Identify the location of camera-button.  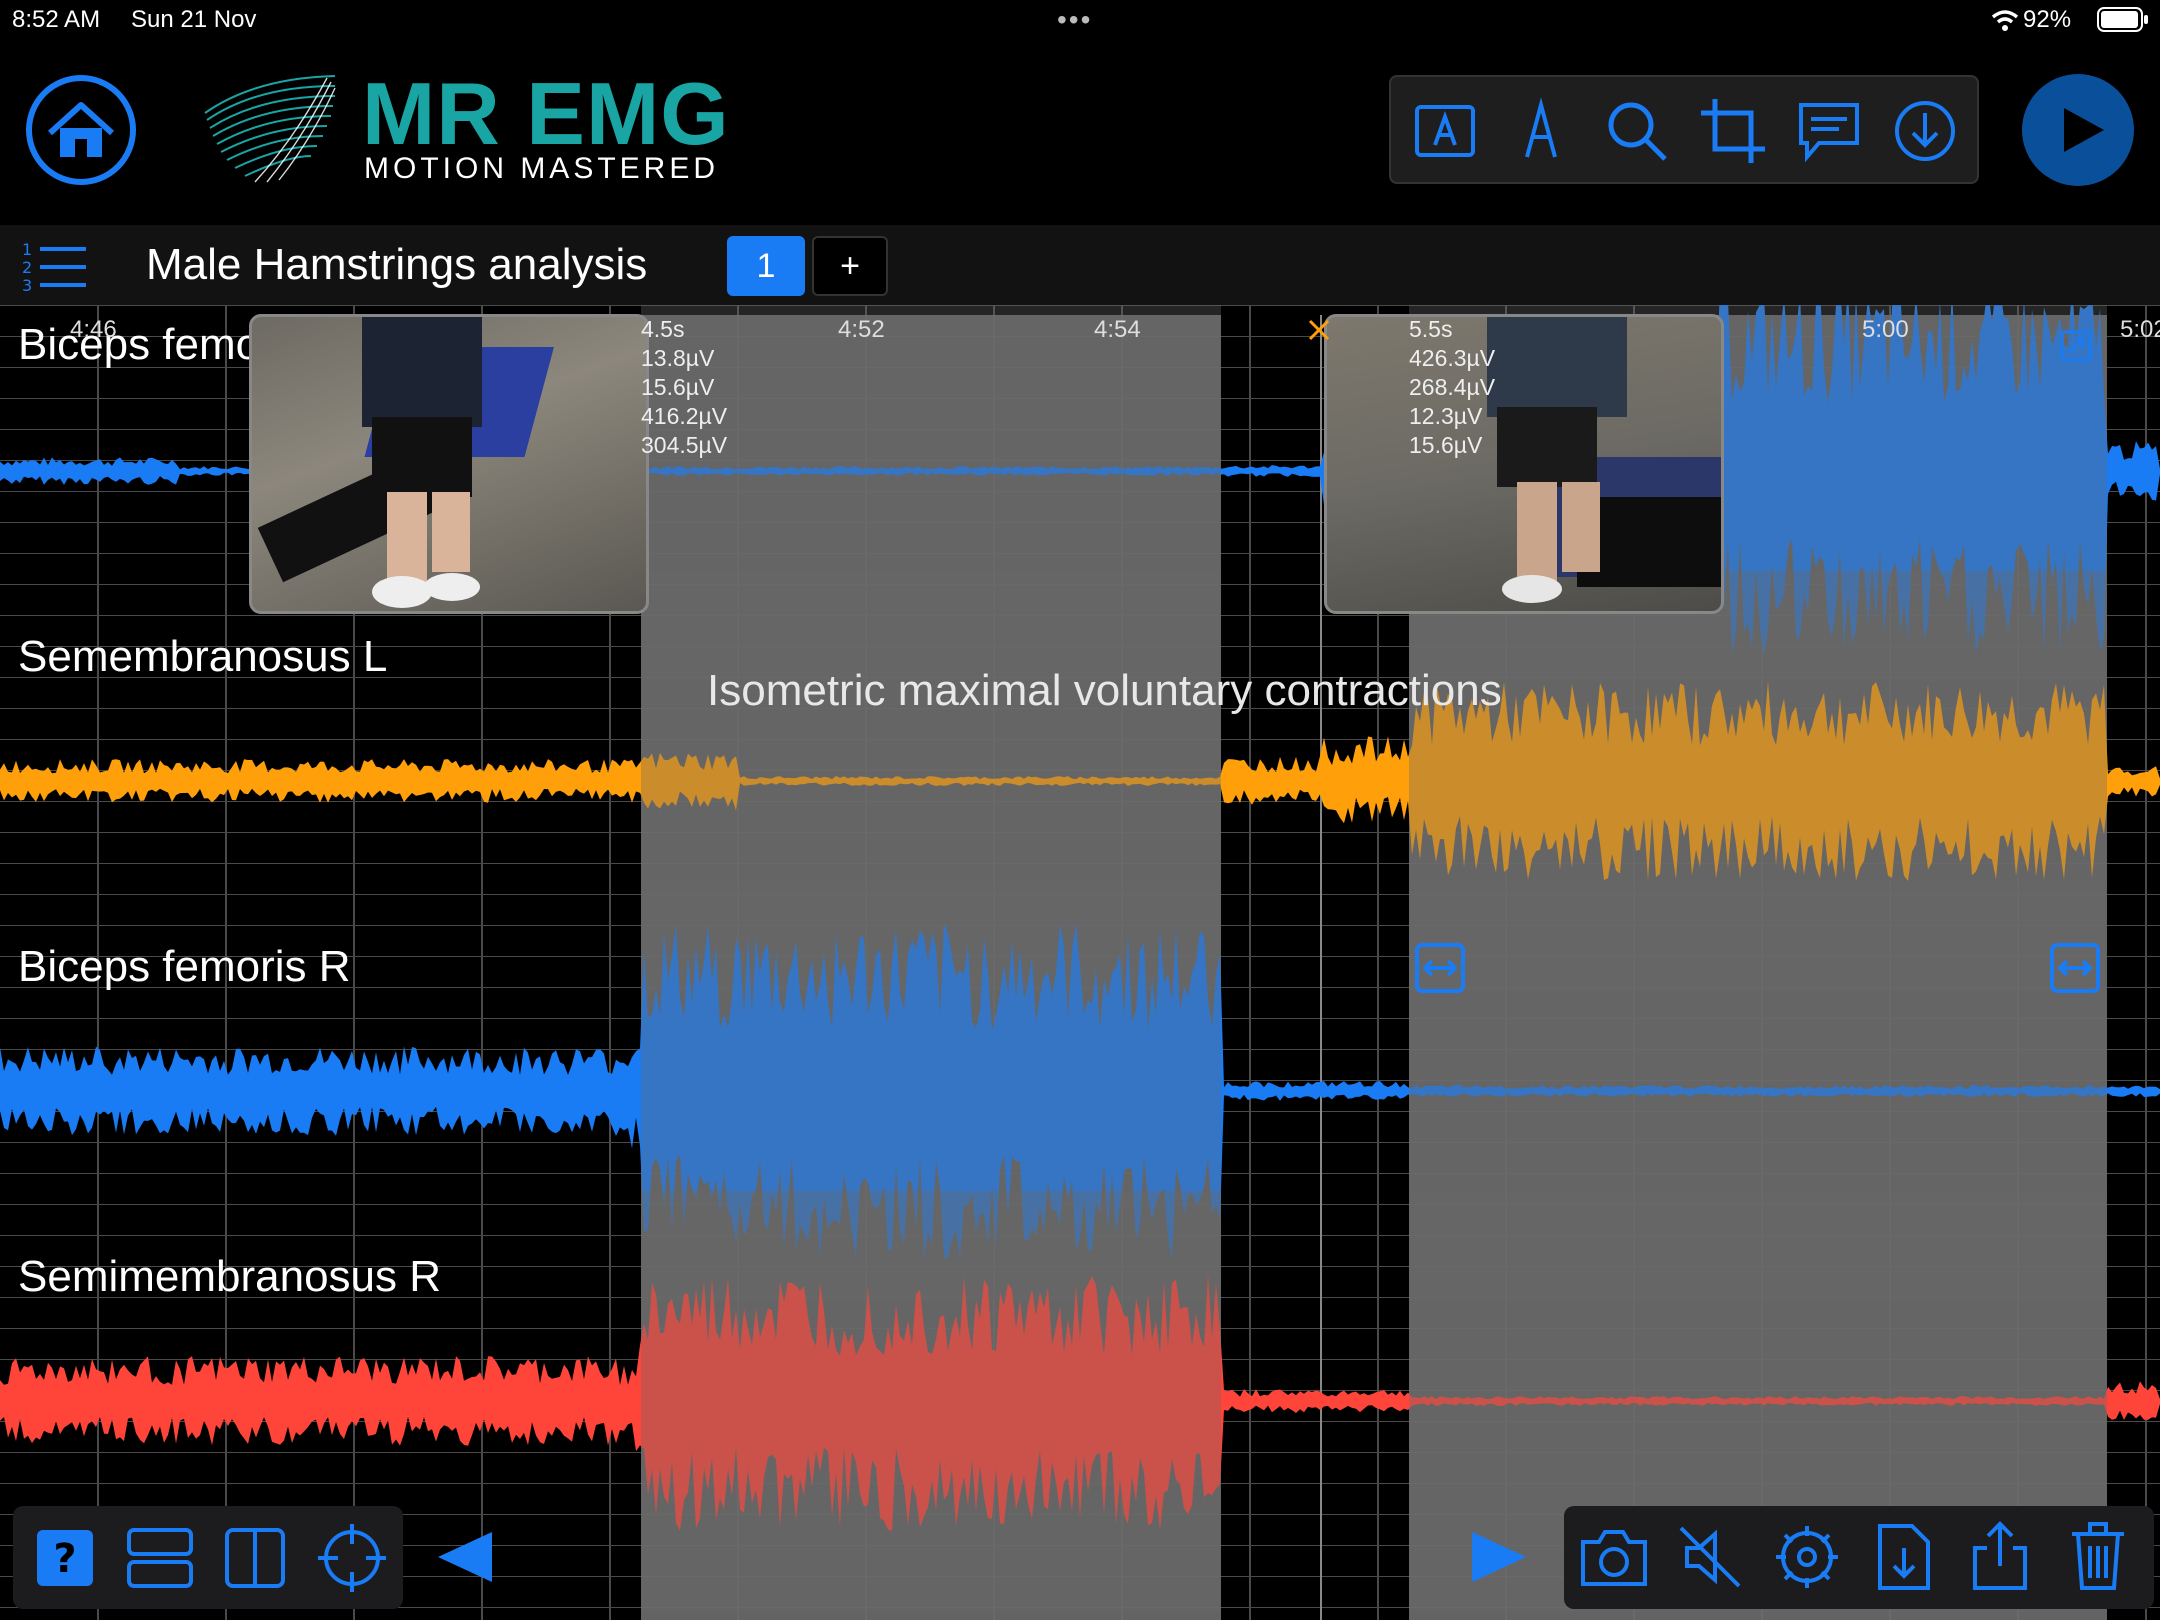
(1614, 1557).